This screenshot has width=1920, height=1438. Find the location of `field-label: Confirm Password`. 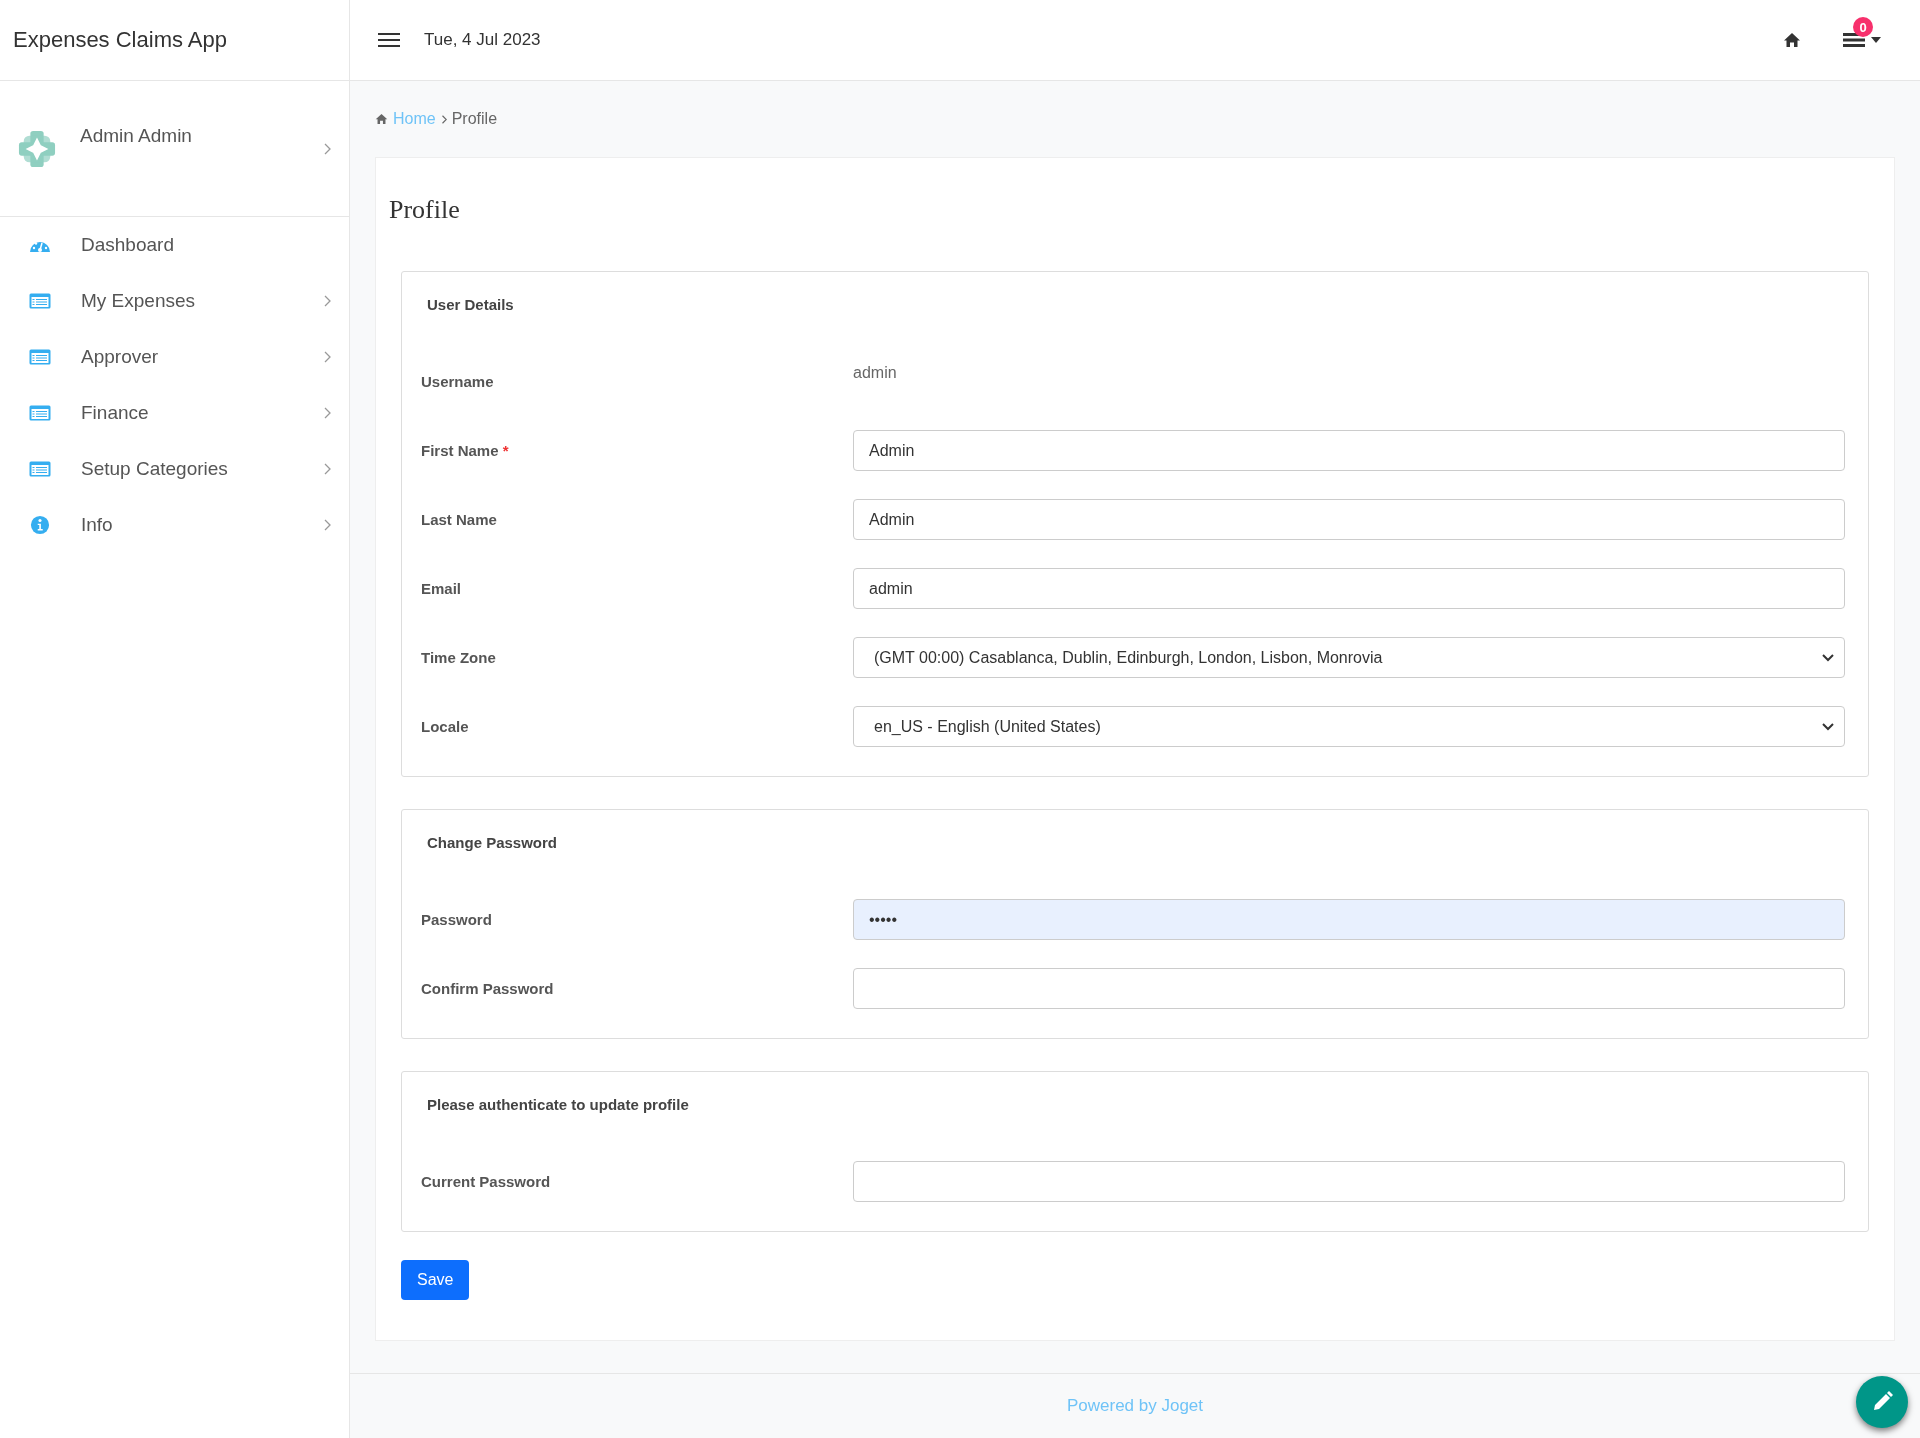

field-label: Confirm Password is located at coordinates (488, 988).